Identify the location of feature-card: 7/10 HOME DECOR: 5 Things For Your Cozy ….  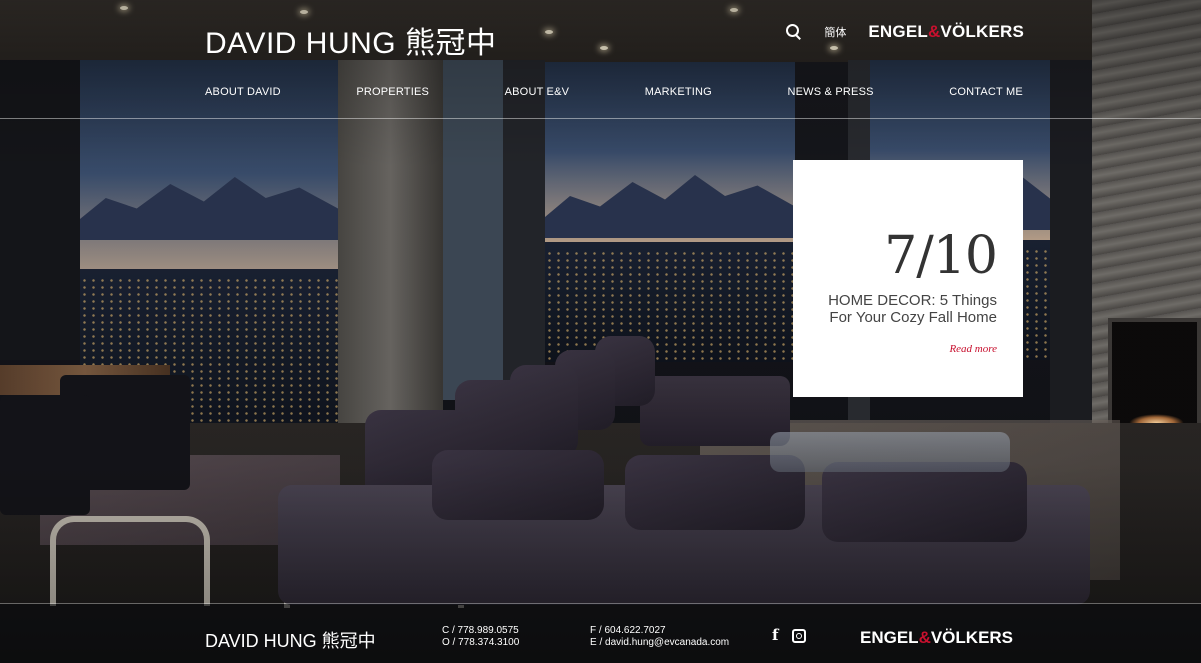
(908, 278).